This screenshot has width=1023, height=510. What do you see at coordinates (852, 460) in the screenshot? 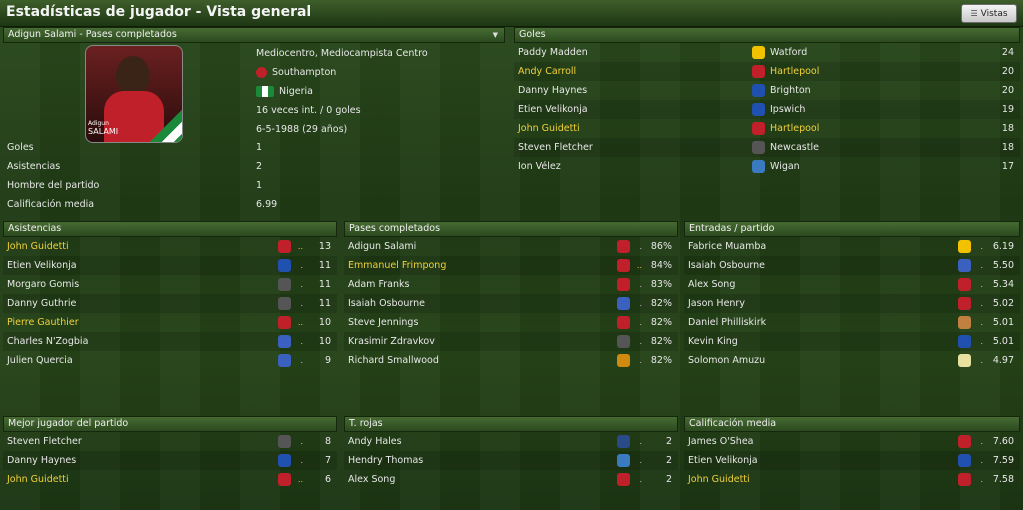
I see `calificacion-row: Etien Velikonja. 7.59` at bounding box center [852, 460].